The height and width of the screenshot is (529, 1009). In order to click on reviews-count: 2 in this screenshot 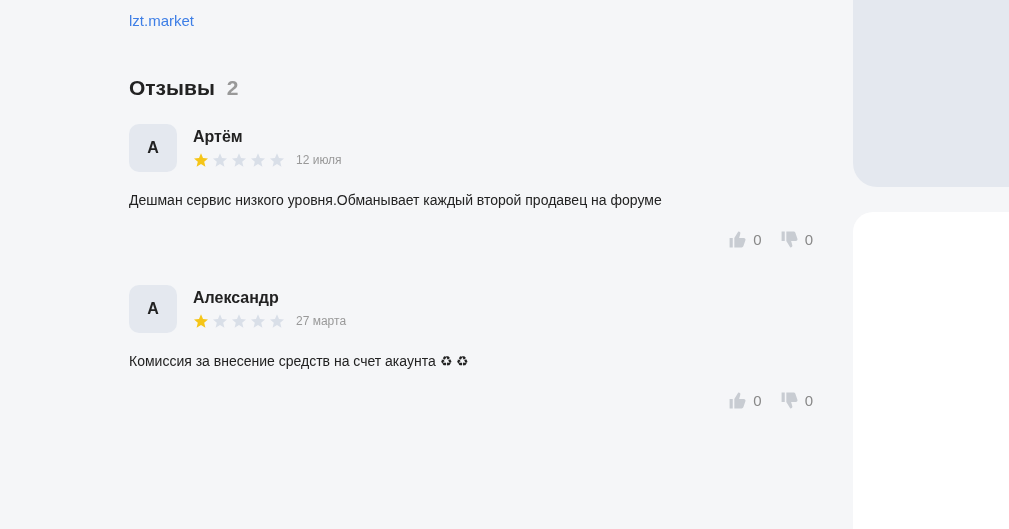, I will do `click(232, 88)`.